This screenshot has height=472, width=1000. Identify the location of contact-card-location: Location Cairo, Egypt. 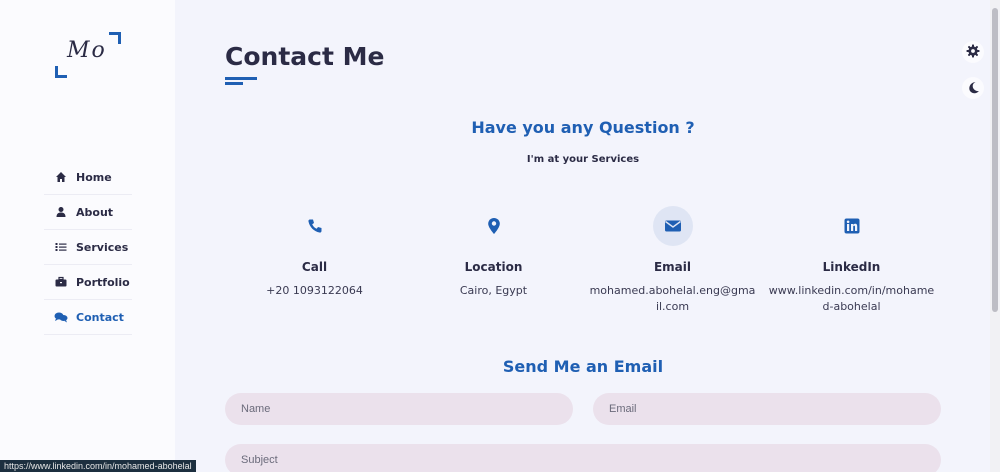
(493, 260).